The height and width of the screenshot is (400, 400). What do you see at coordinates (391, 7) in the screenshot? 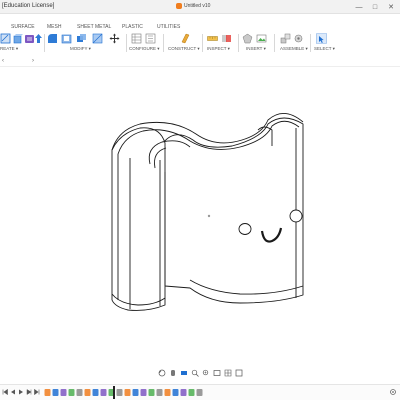
I see `close-button: ✕` at bounding box center [391, 7].